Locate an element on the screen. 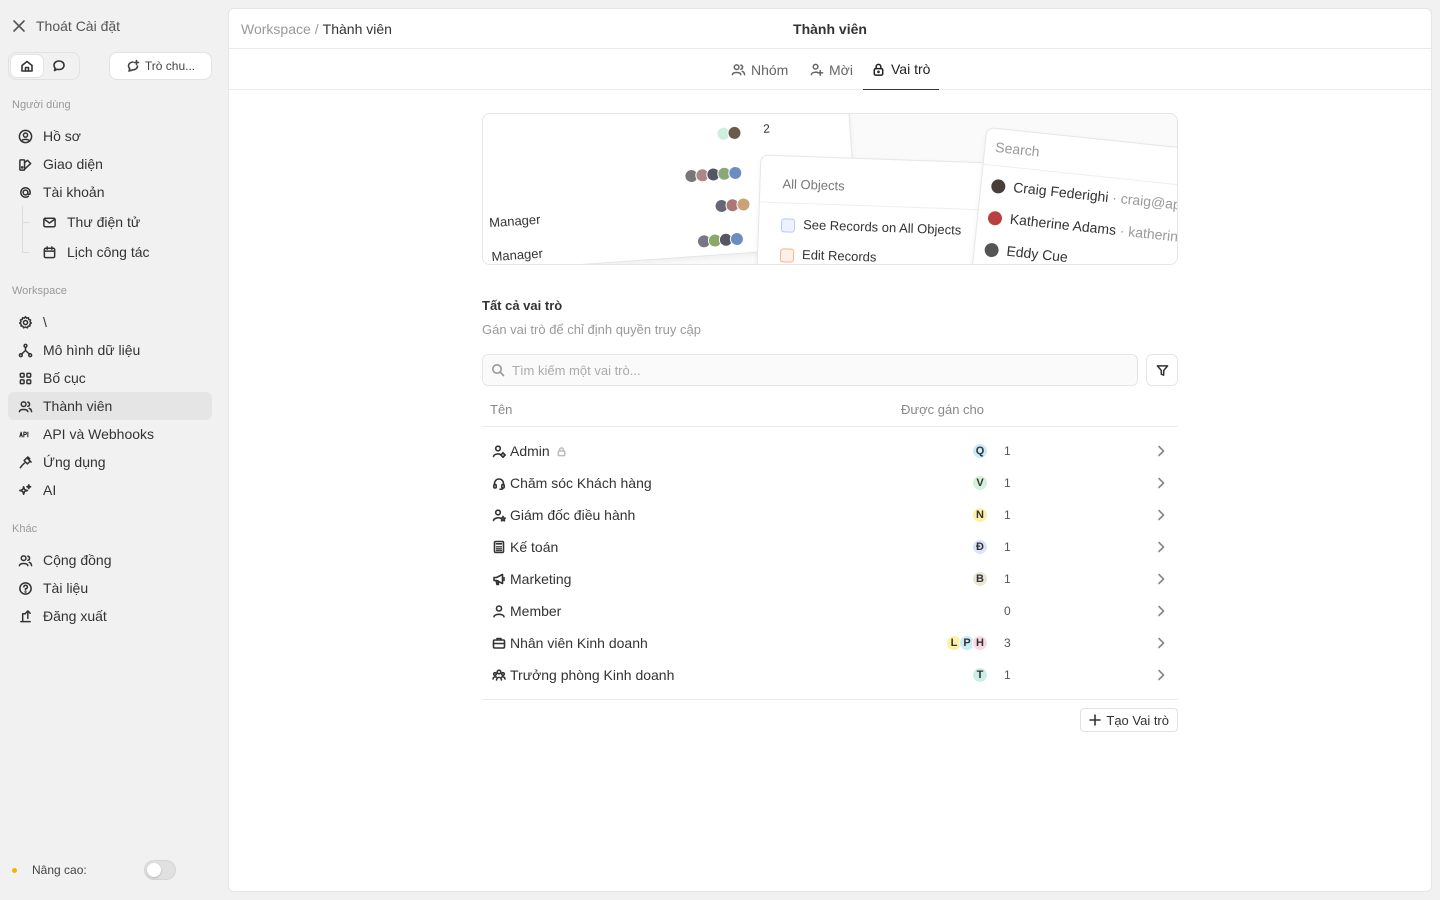  section-other-title: Khác is located at coordinates (25, 529).